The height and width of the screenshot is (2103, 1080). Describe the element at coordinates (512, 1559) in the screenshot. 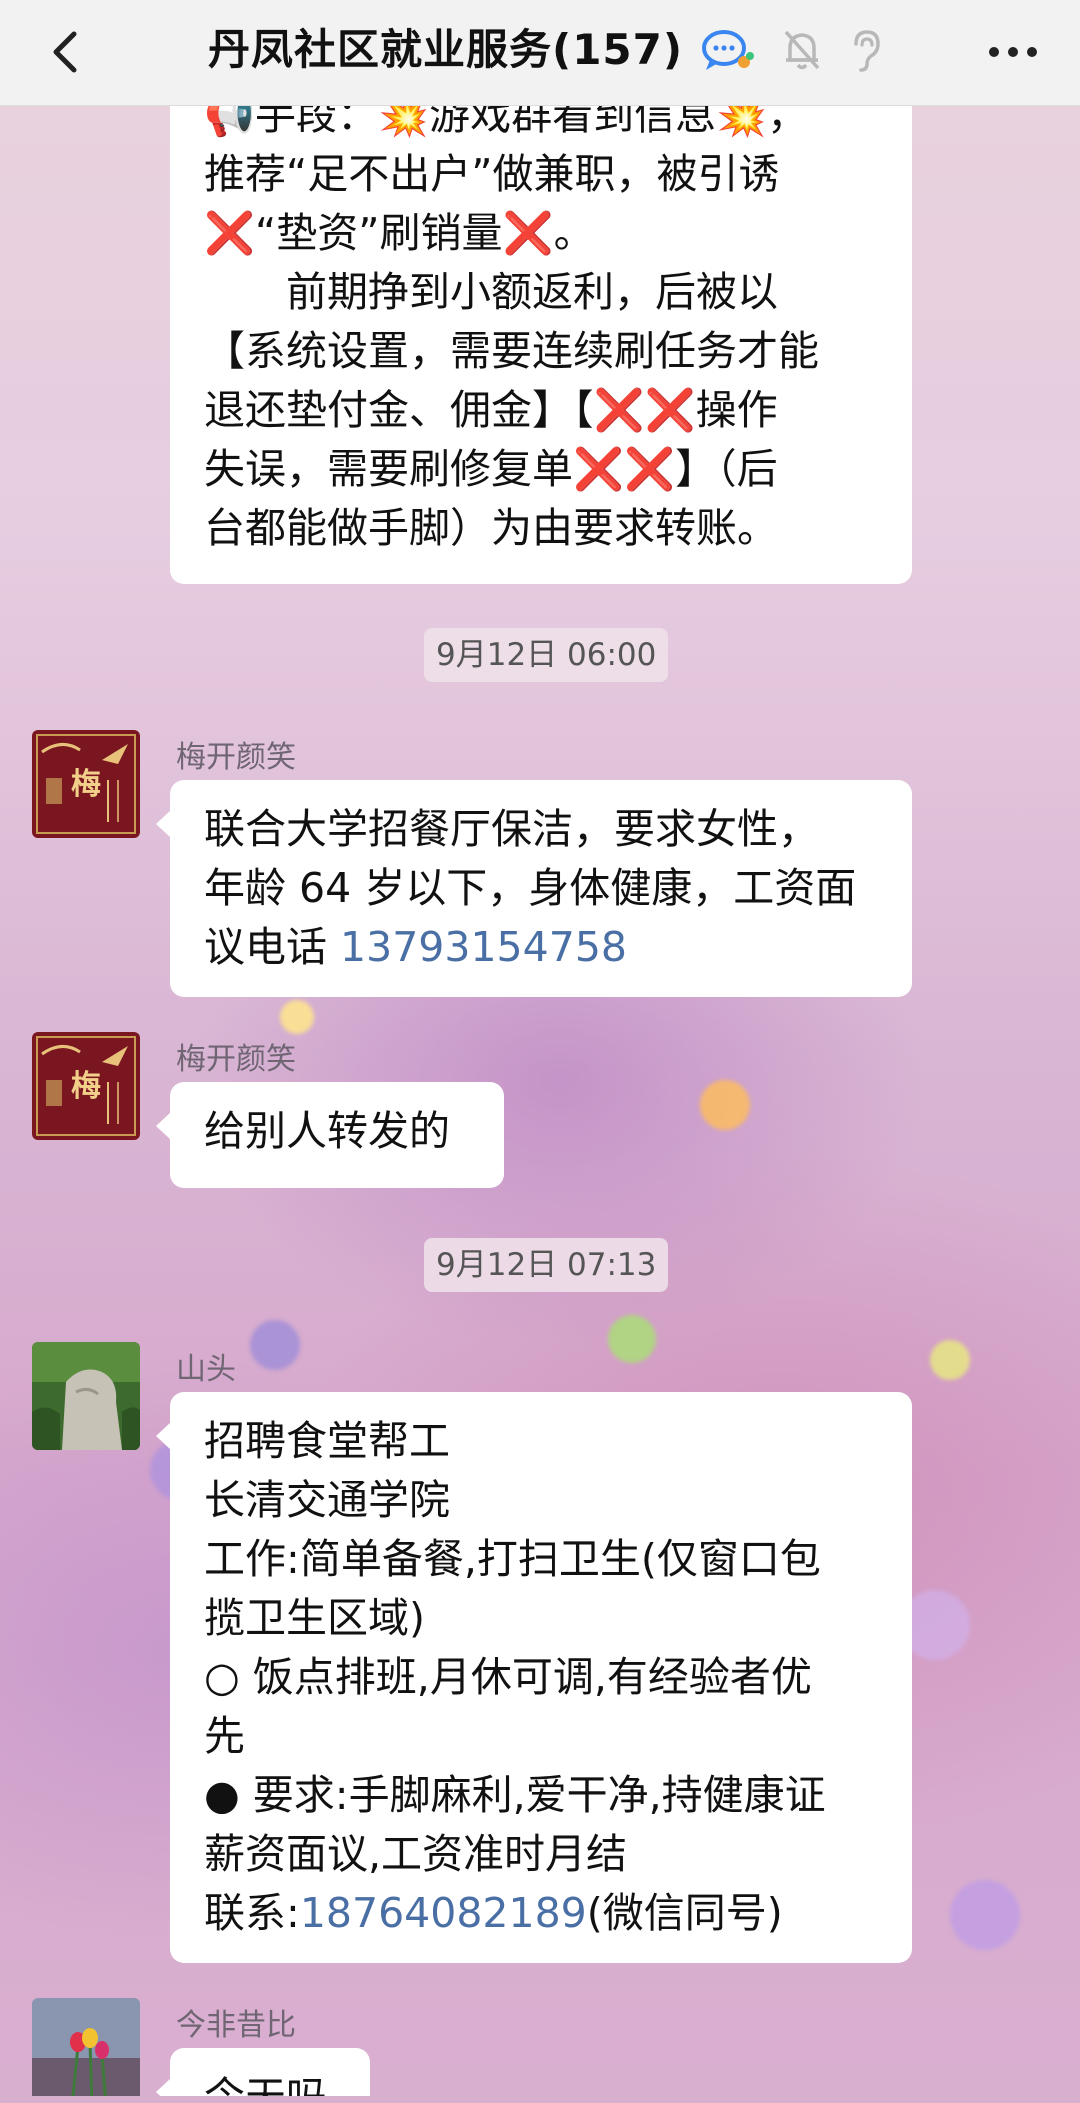

I see `message-line: 工作:简单备餐,打扫卫生(仅窗口包` at that location.